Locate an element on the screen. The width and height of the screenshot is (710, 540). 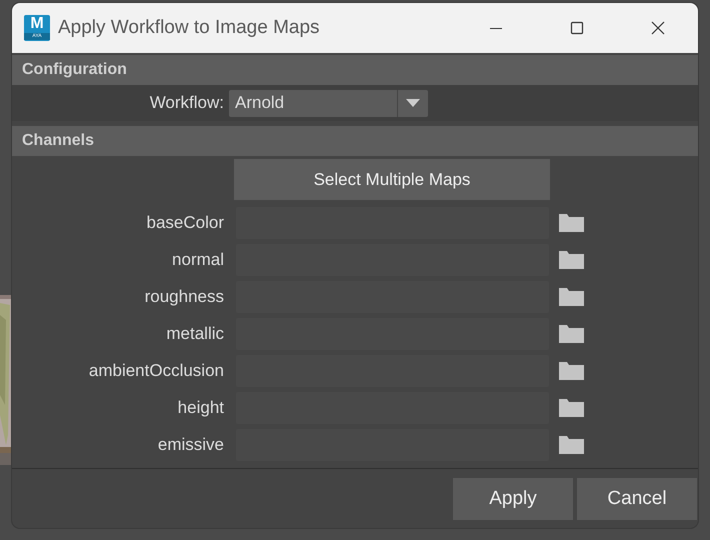
channel-label: emissive is located at coordinates (190, 444).